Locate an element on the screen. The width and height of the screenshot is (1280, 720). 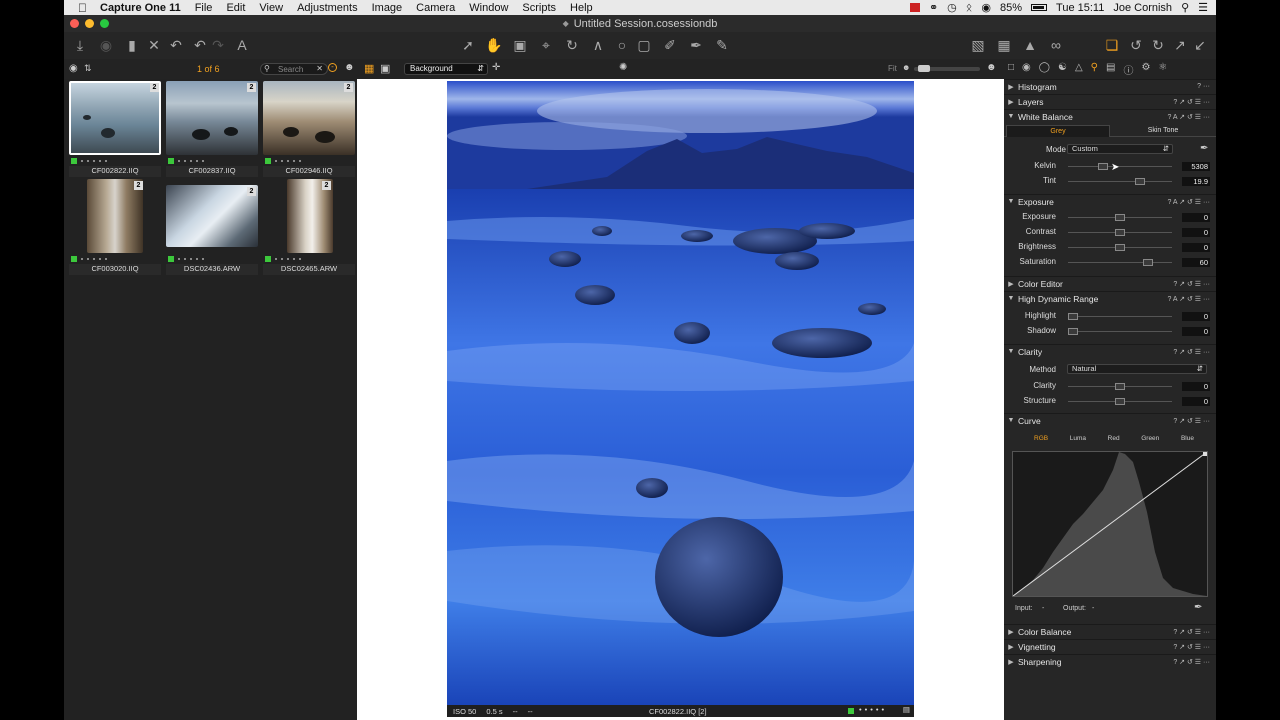
wifi-icon: ◉ is located at coordinates (986, 7).